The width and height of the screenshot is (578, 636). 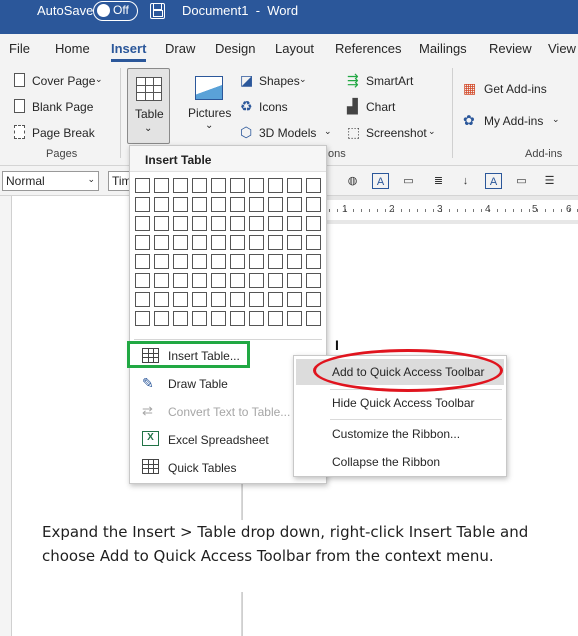 I want to click on icons-button: Icons, so click(x=273, y=107).